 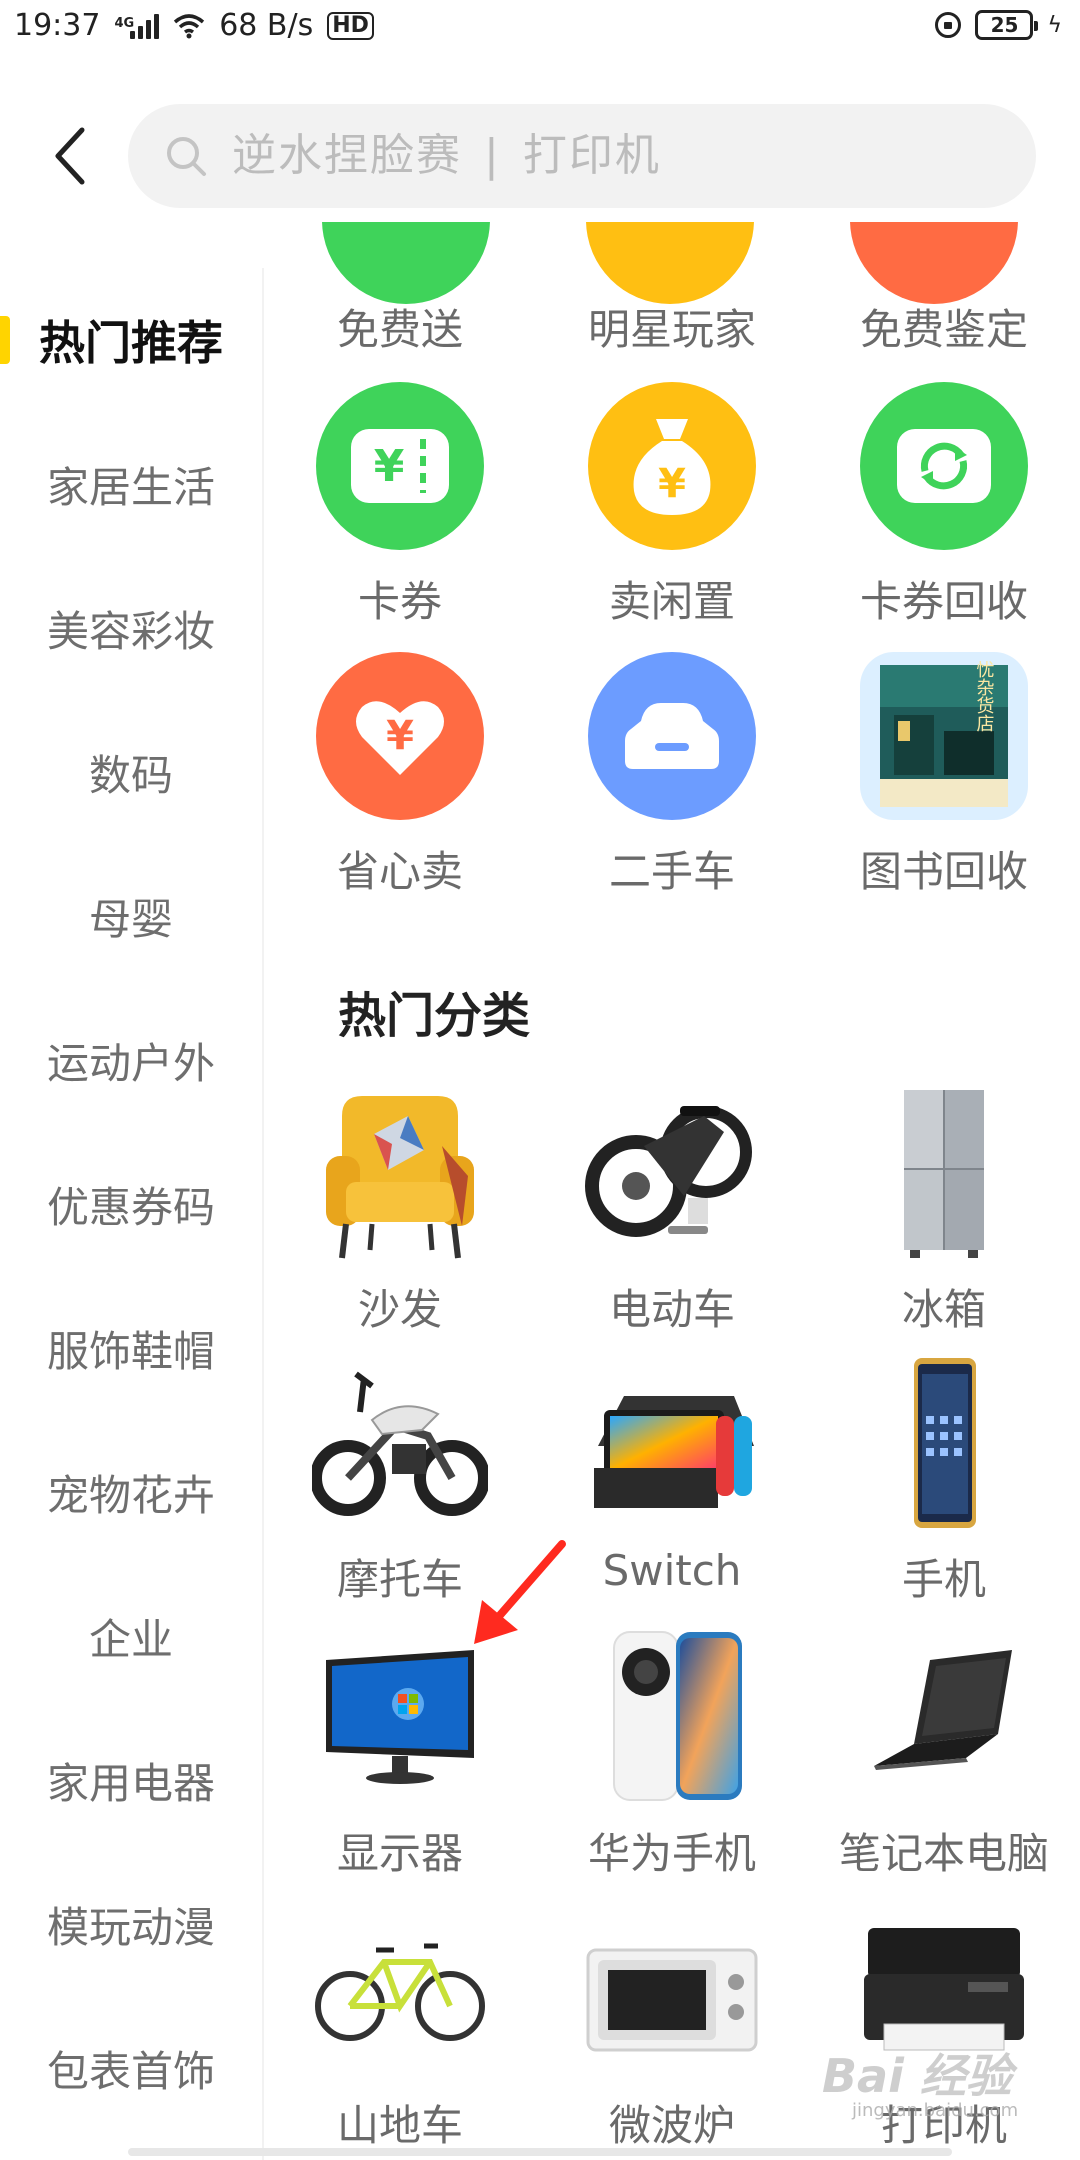 What do you see at coordinates (672, 1570) in the screenshot?
I see `category-label: Switch` at bounding box center [672, 1570].